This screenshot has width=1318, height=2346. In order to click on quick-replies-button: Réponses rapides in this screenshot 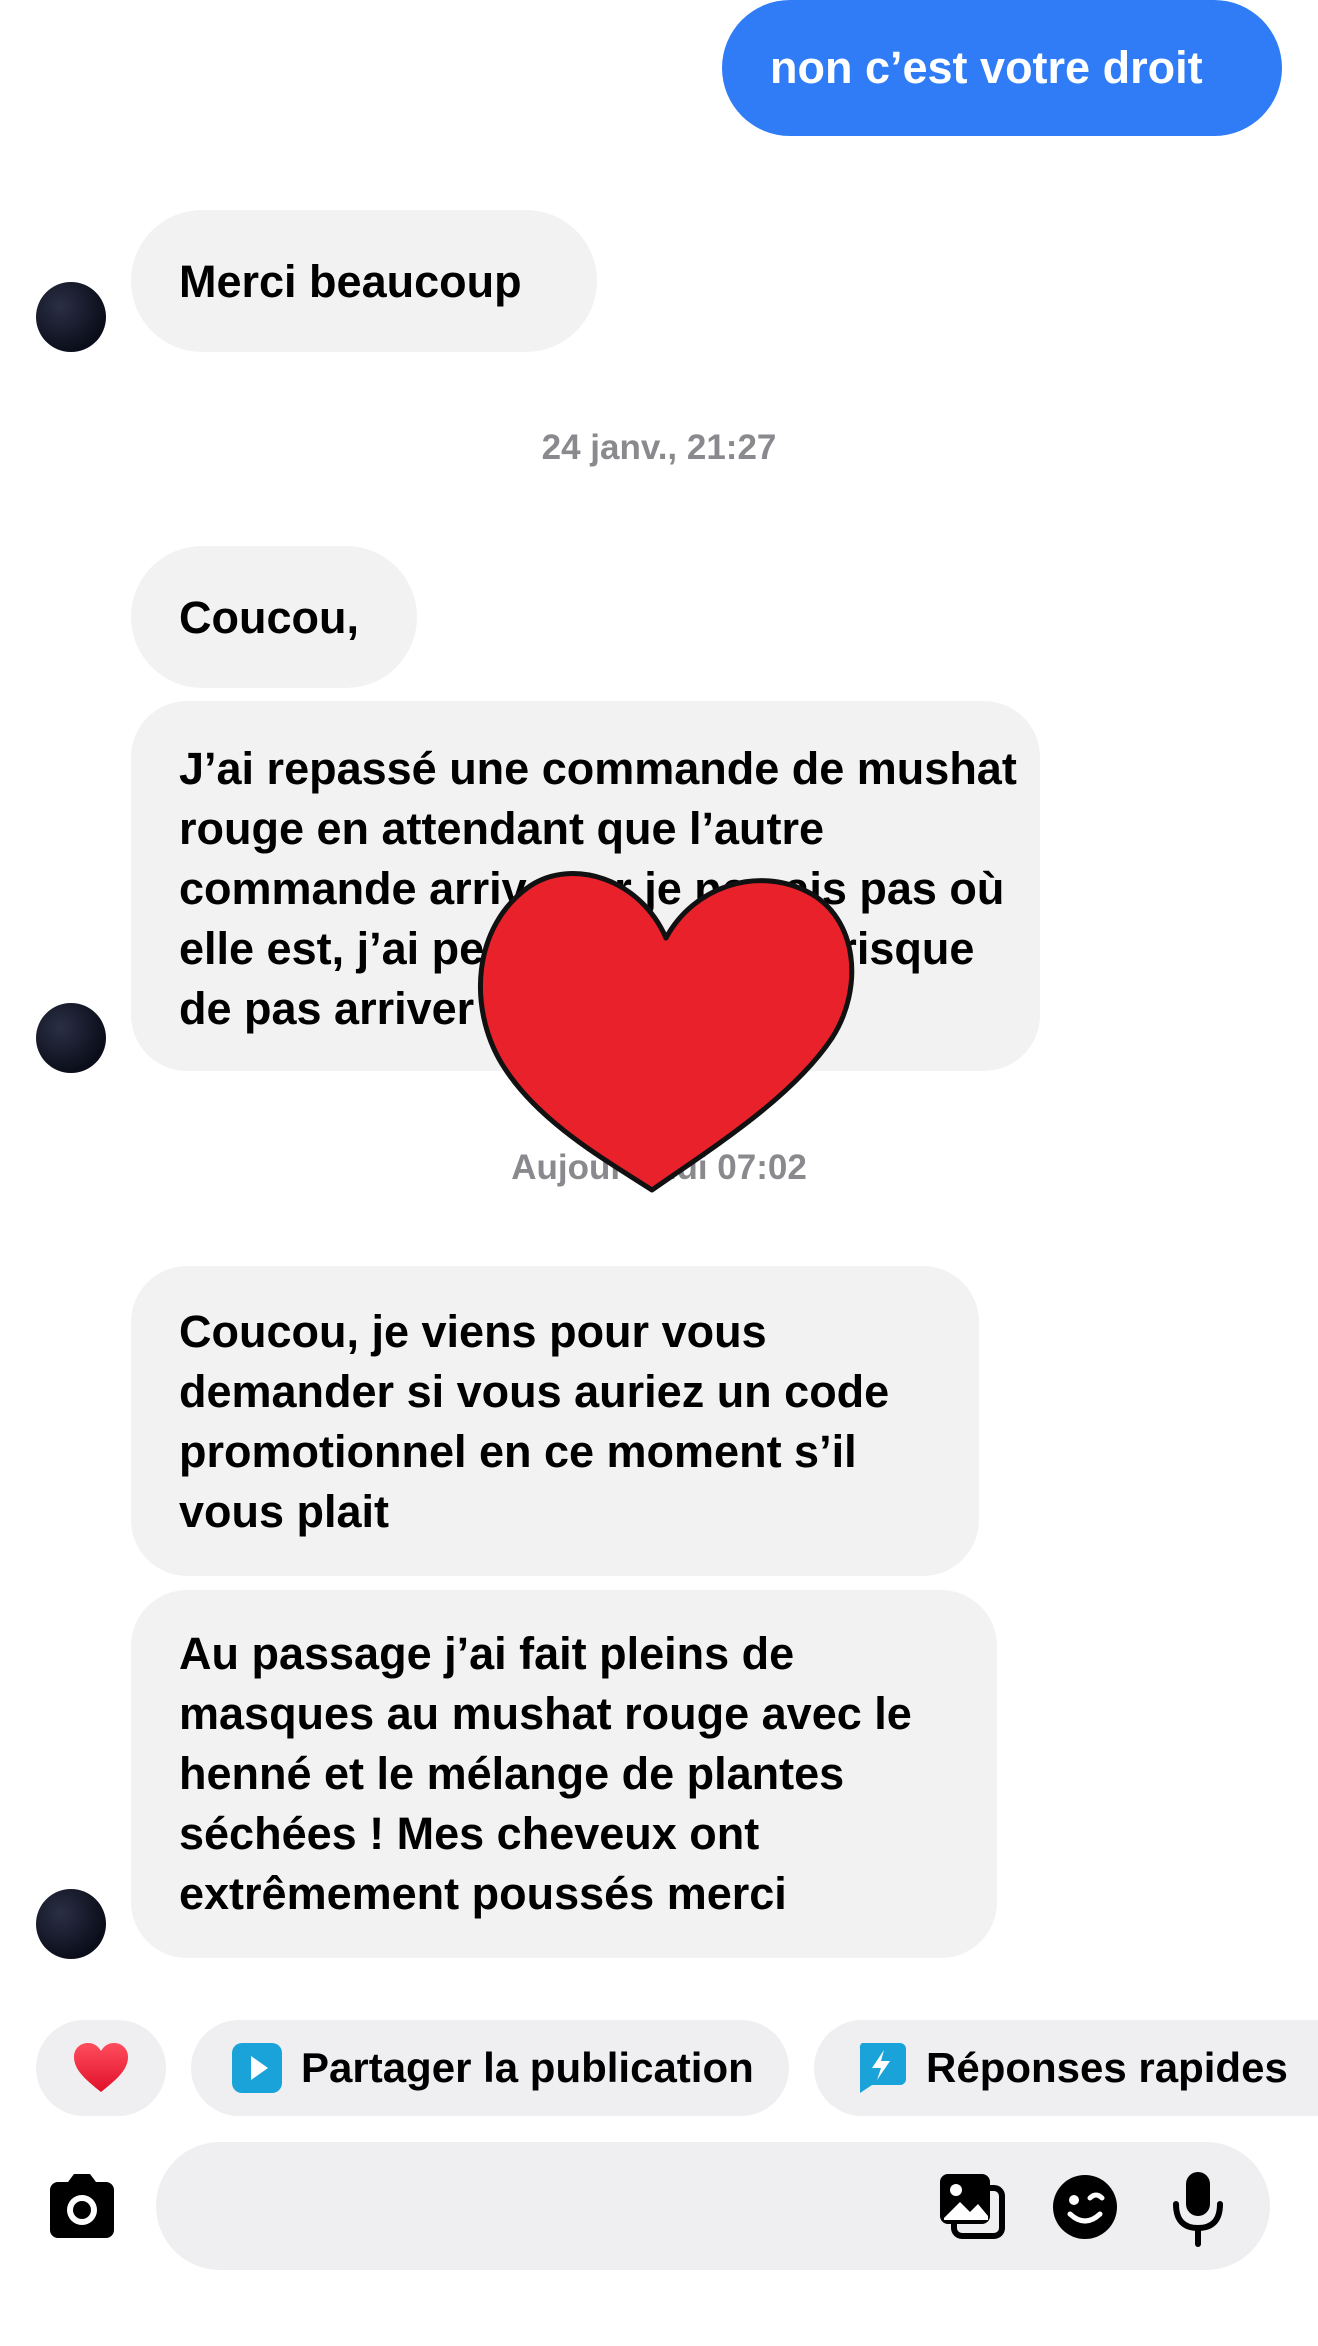, I will do `click(1066, 2068)`.